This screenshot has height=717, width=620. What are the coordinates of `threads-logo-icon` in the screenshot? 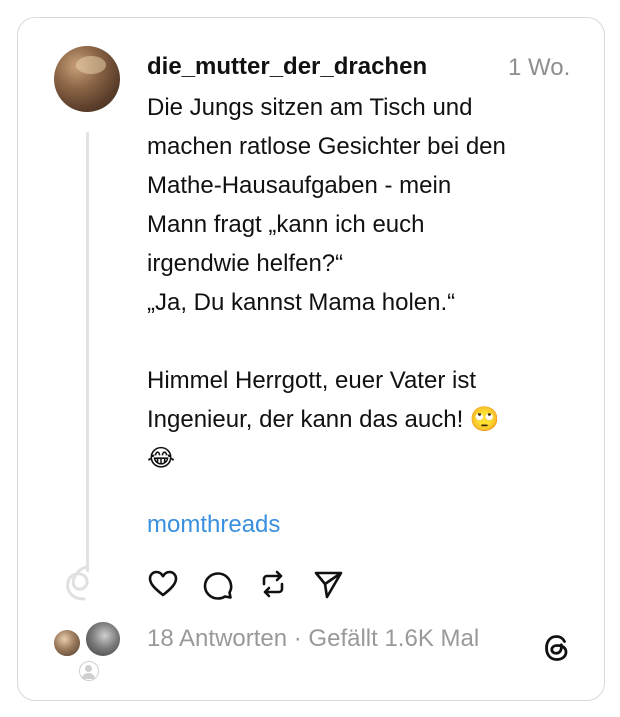 It's located at (557, 648).